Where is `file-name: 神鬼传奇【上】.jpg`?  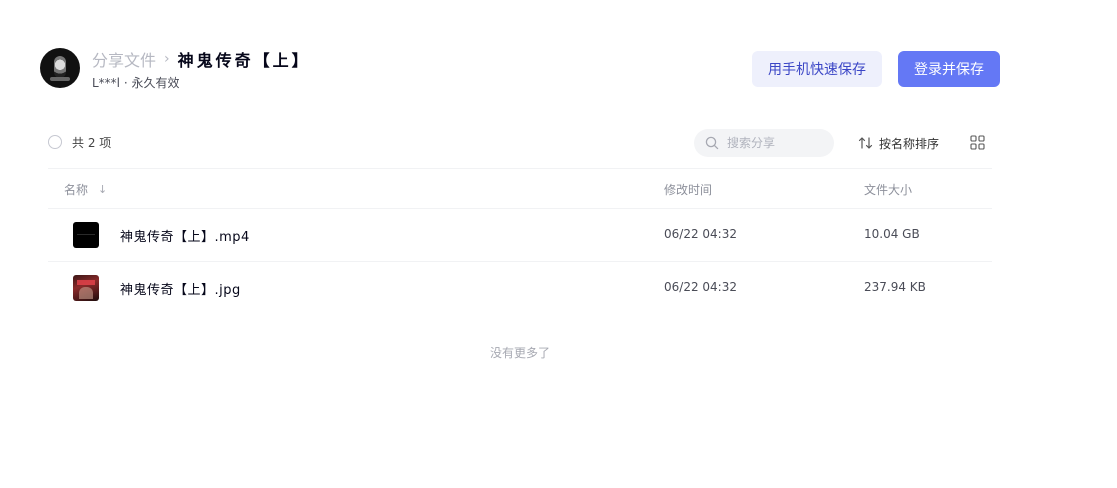
file-name: 神鬼传奇【上】.jpg is located at coordinates (180, 288).